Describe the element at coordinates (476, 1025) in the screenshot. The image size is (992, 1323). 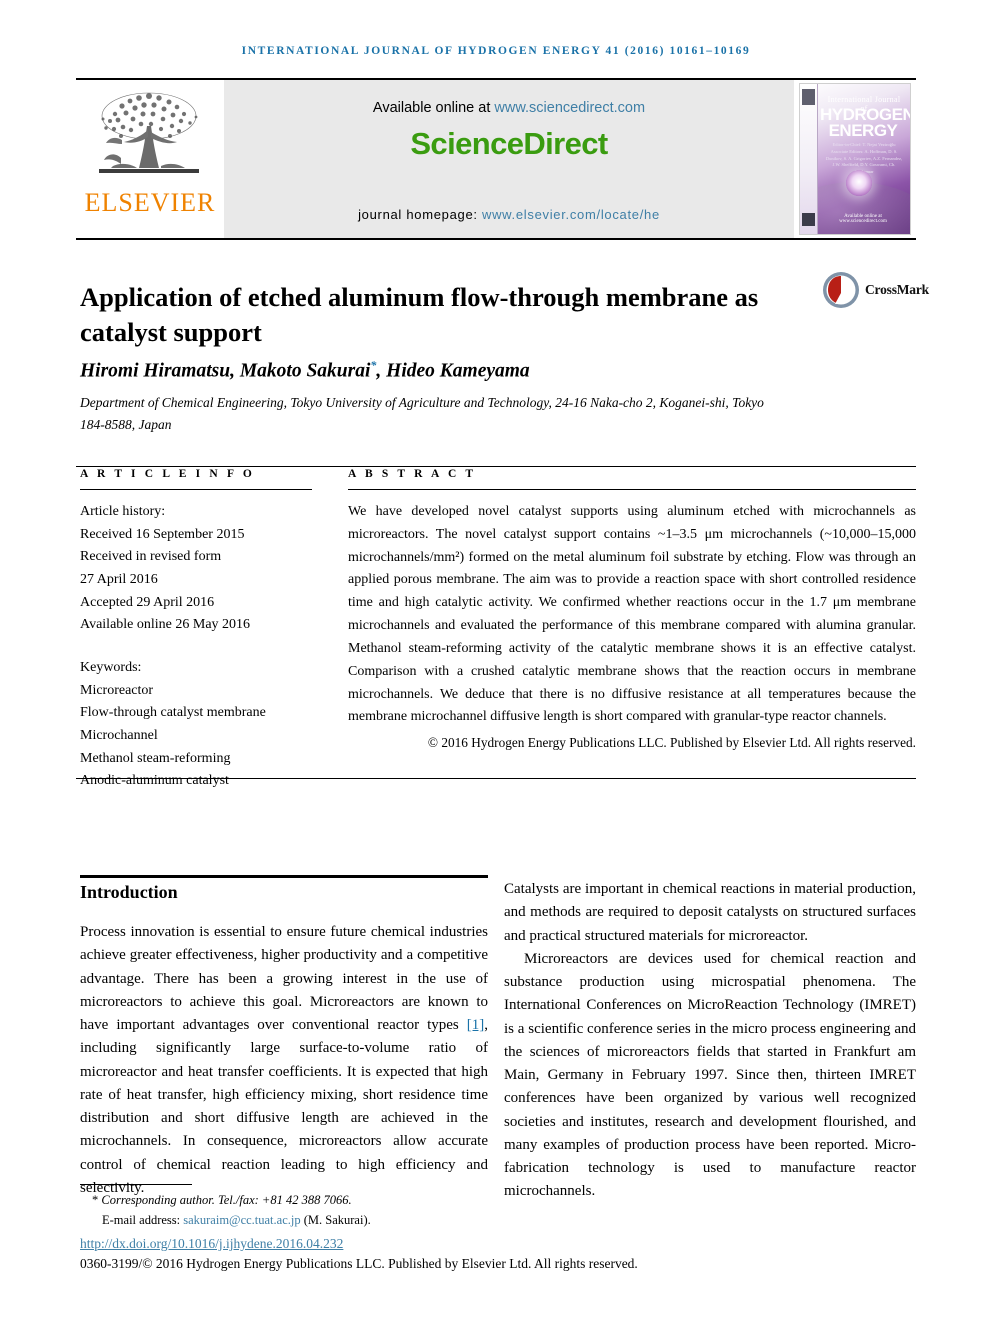
I see `citation-link-1: [1]` at that location.